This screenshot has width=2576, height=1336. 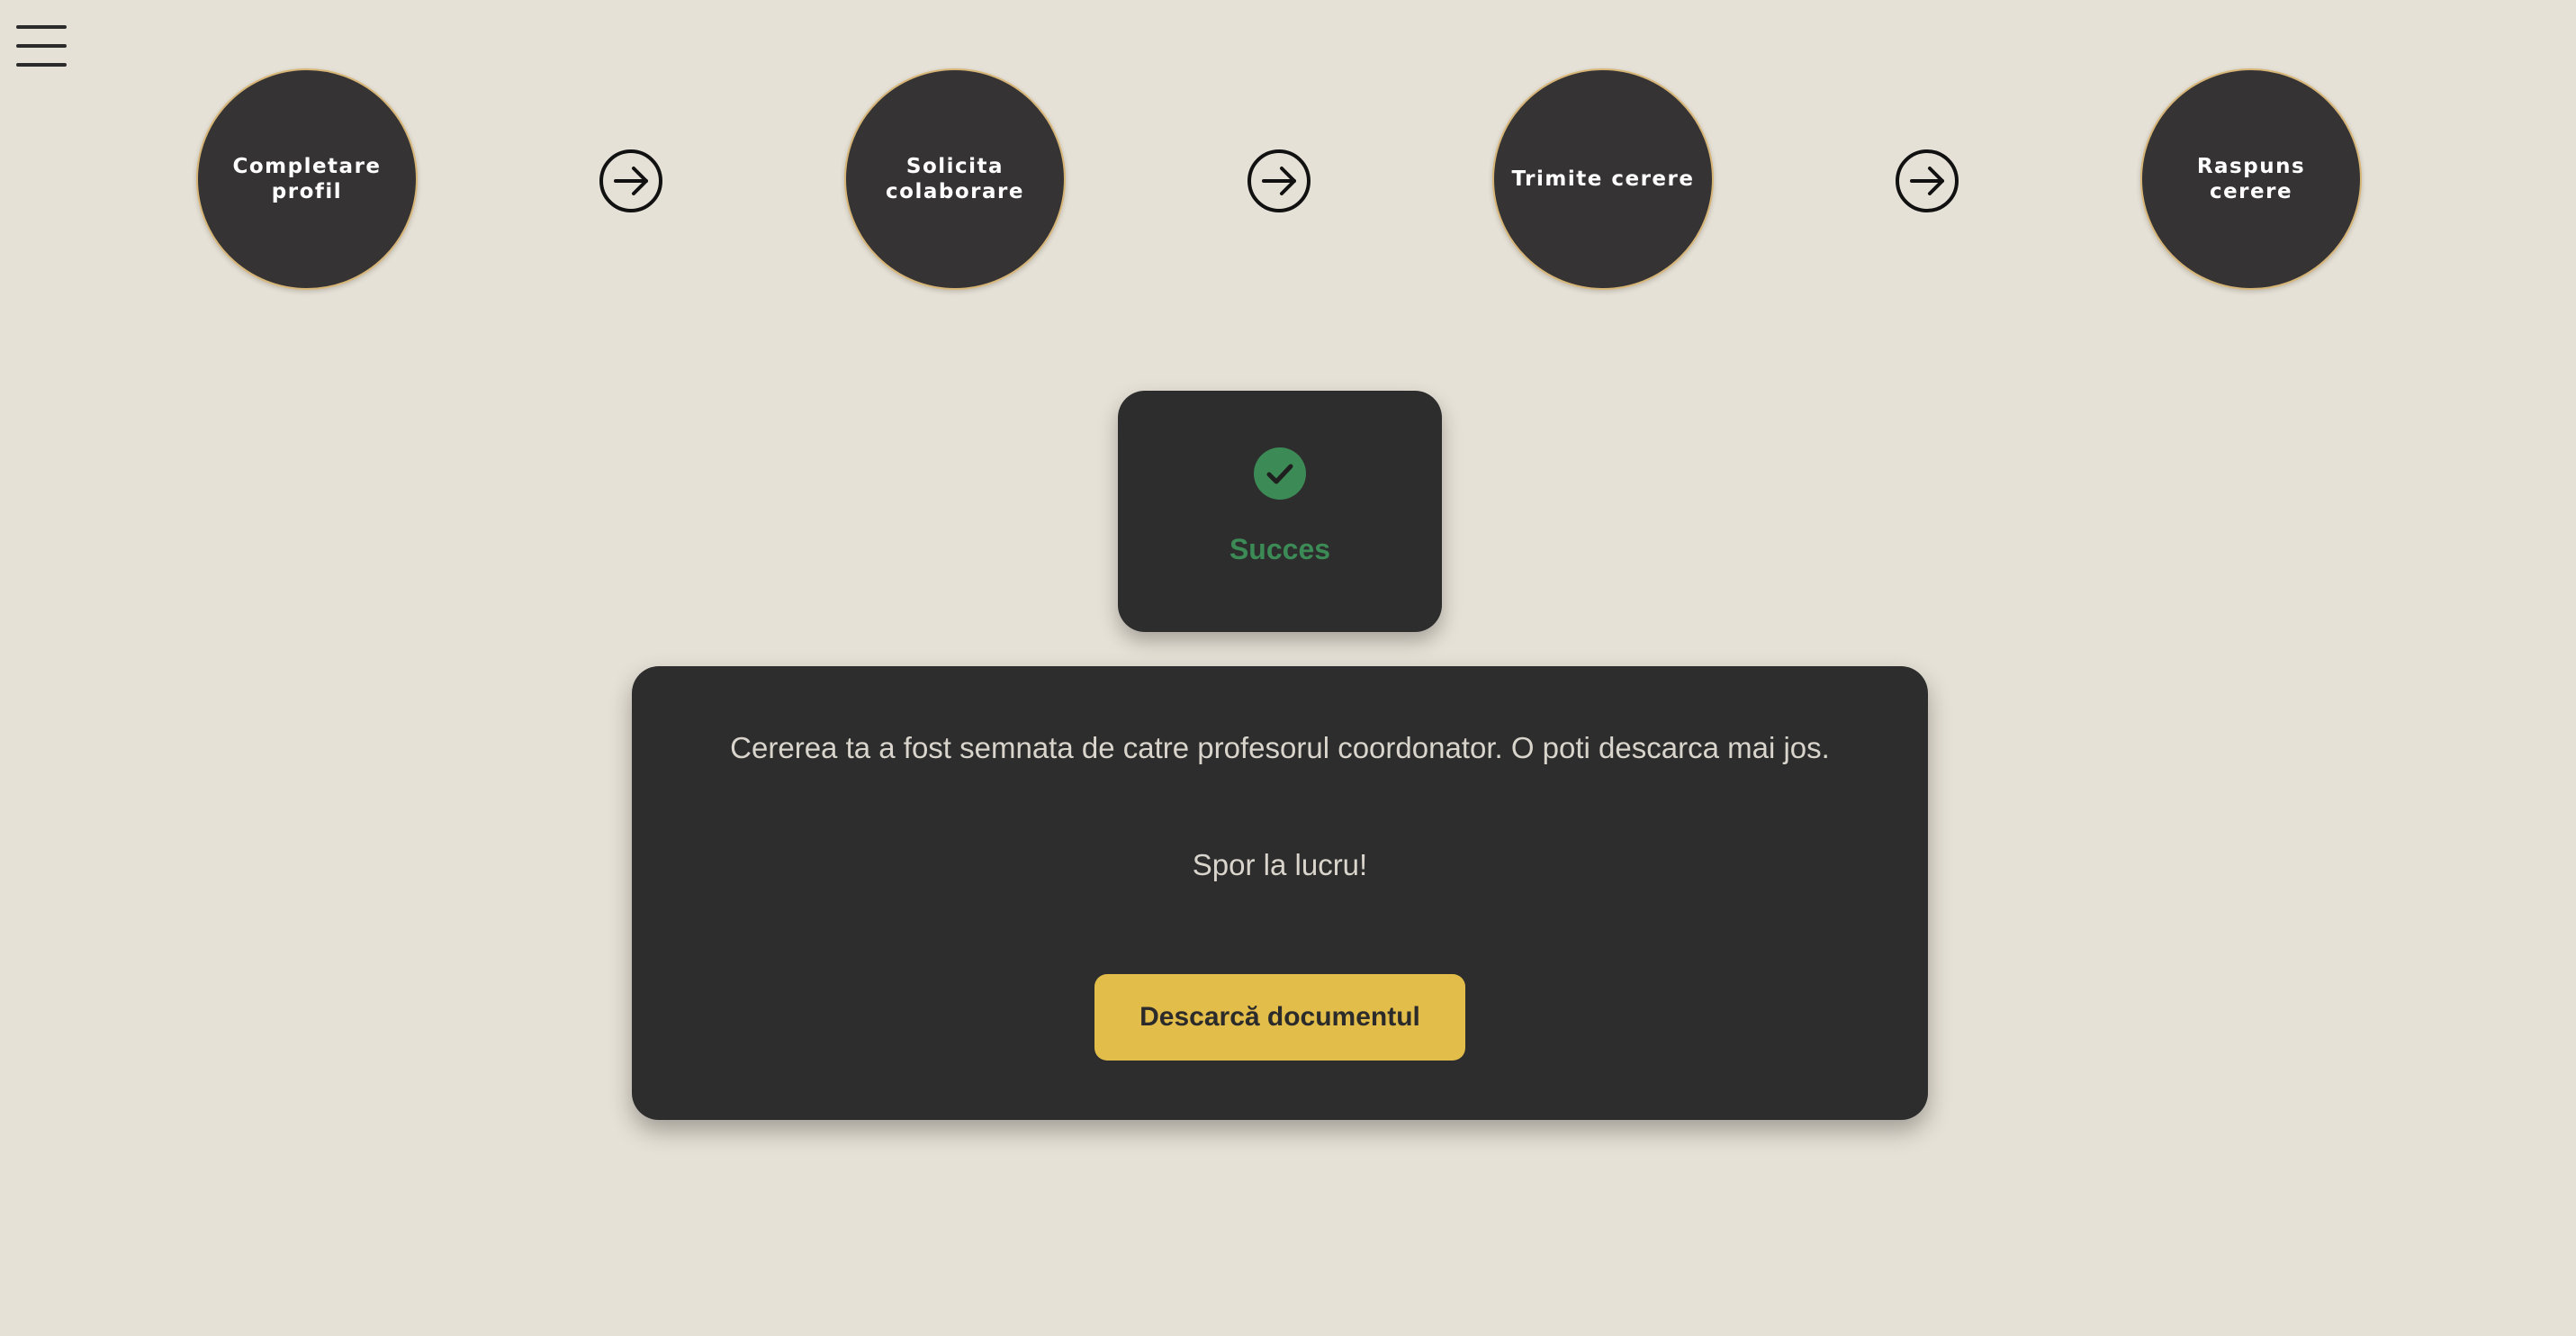 I want to click on step-trimite-cerere: Trimite cerere, so click(x=1603, y=179).